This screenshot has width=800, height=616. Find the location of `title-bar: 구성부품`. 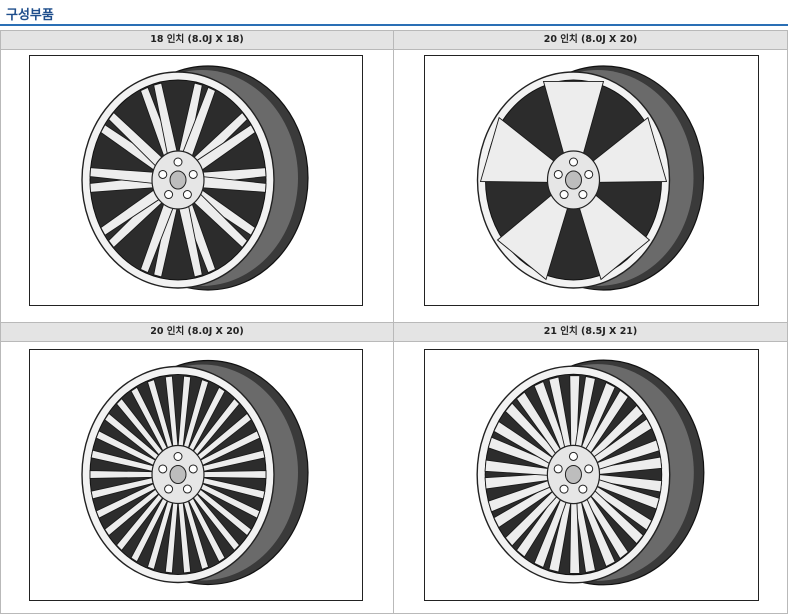

title-bar: 구성부품 is located at coordinates (394, 13).